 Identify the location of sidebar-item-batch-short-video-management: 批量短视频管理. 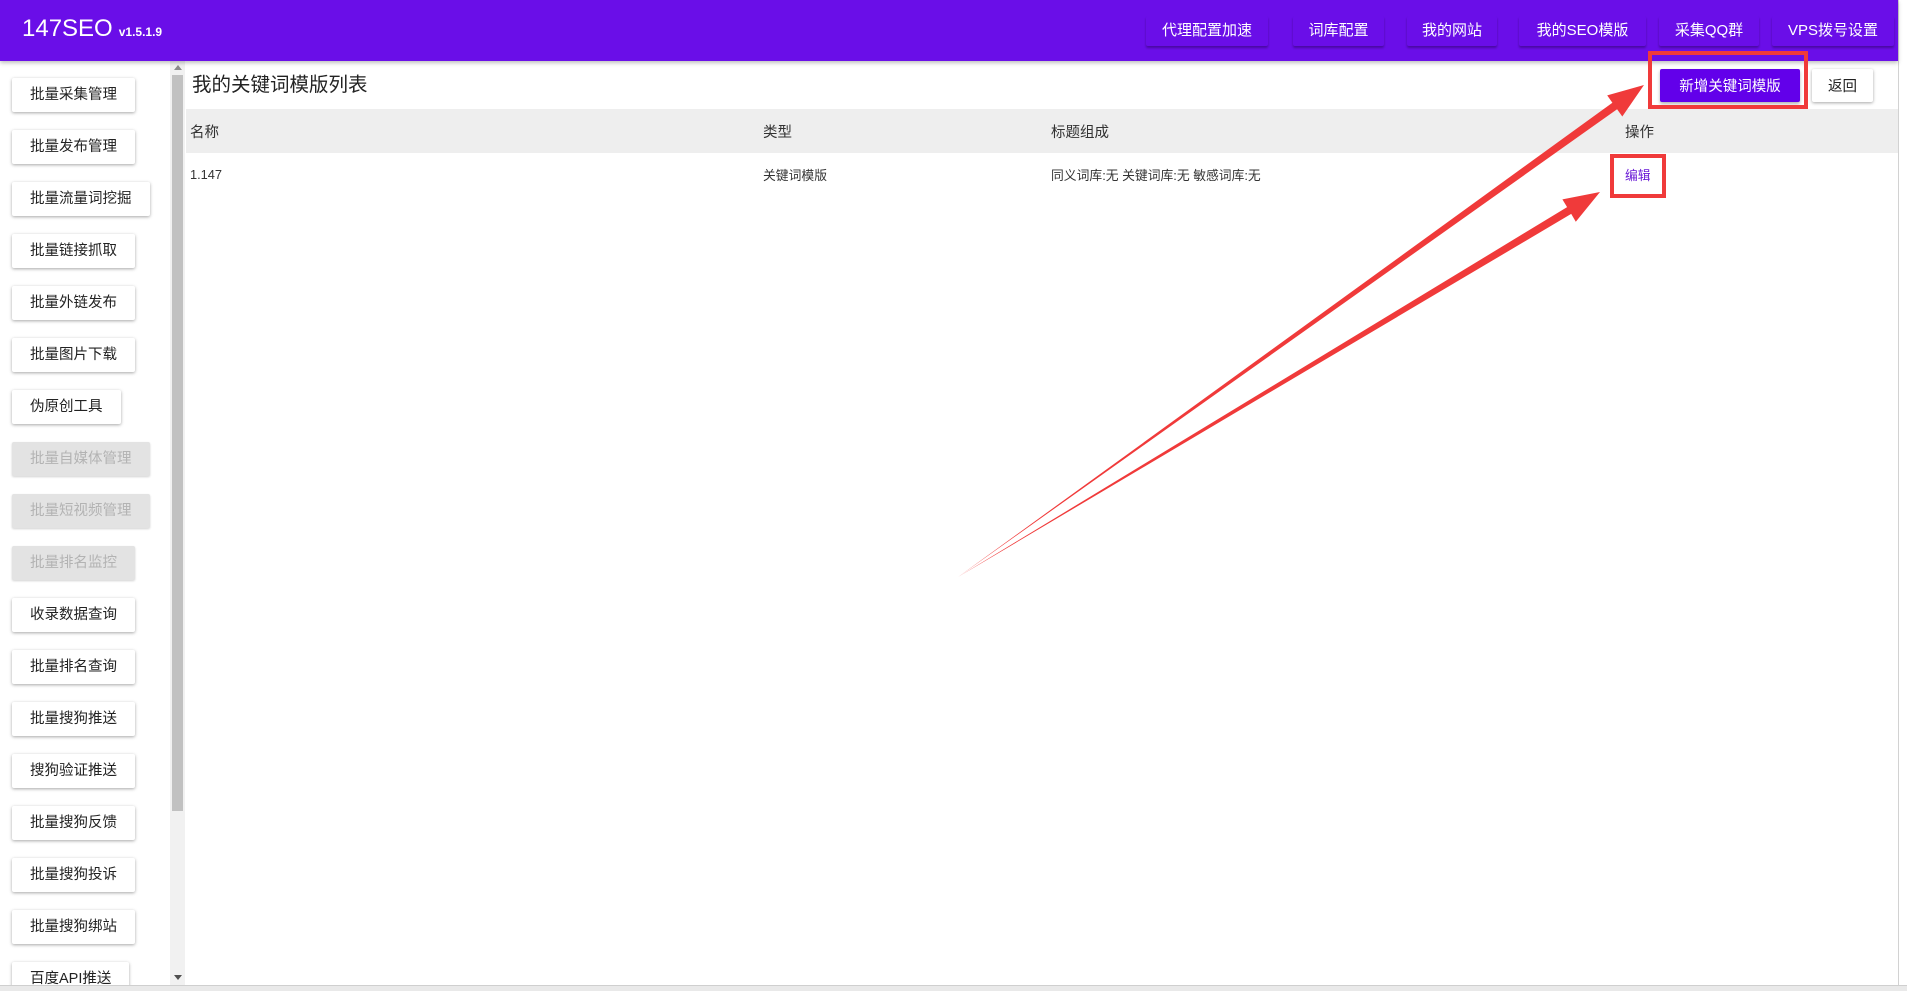
(81, 511).